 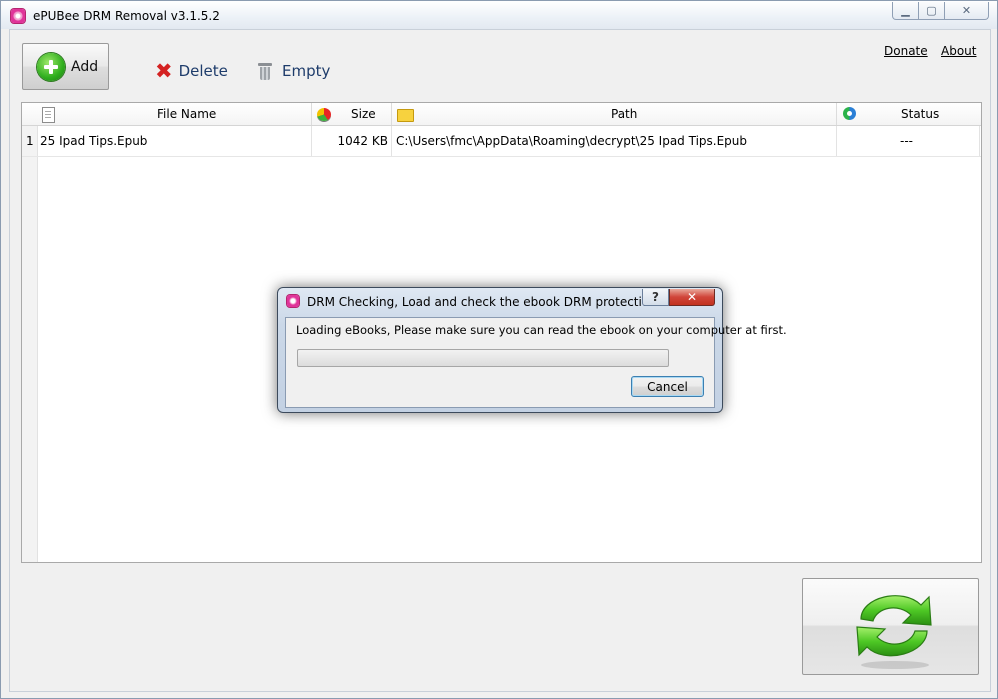 I want to click on window-title: ePUBee DRM Removal v3.1.5.2, so click(x=126, y=16).